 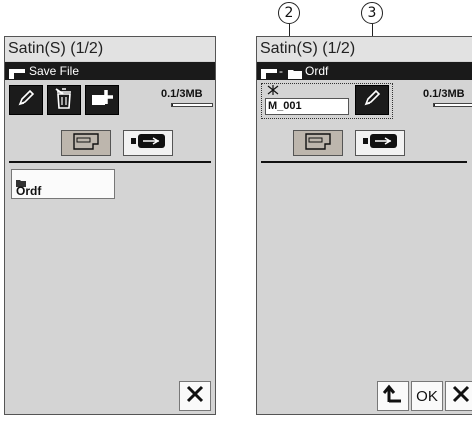 What do you see at coordinates (63, 184) in the screenshot?
I see `folder-item: Ordf` at bounding box center [63, 184].